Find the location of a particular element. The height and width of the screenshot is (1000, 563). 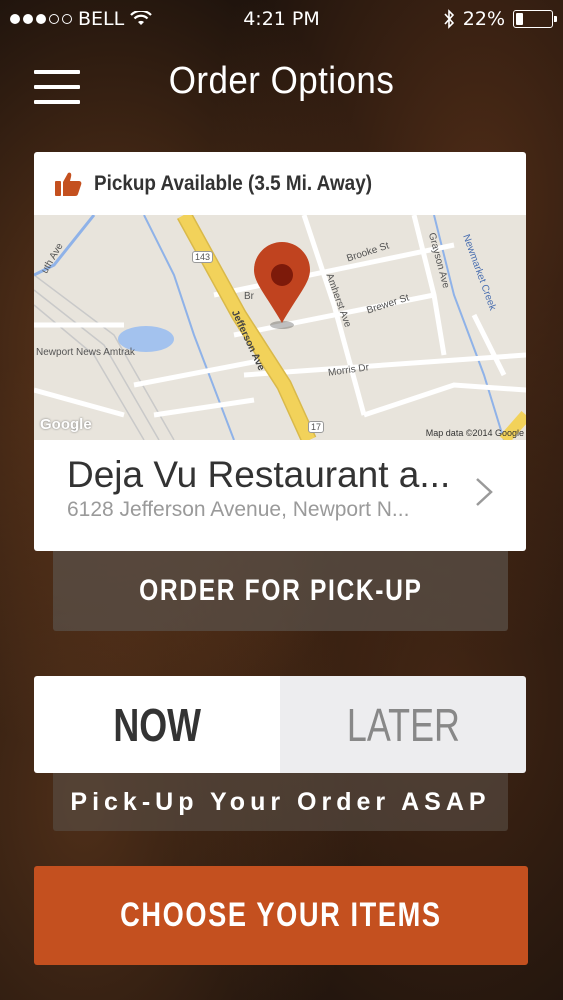

pickup-availability: Pickup Available (3.5 Mi. Away) is located at coordinates (280, 183).